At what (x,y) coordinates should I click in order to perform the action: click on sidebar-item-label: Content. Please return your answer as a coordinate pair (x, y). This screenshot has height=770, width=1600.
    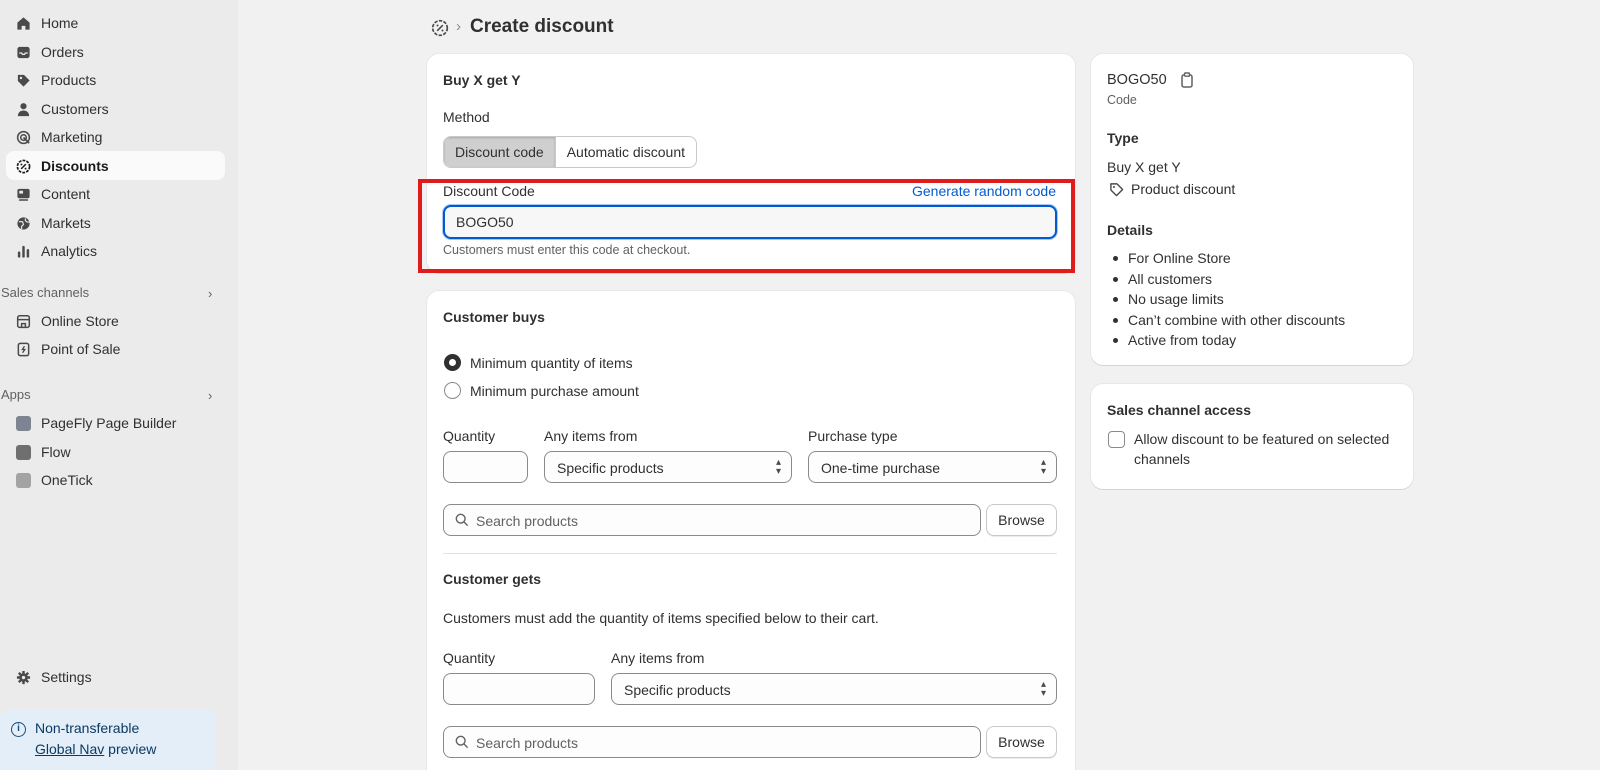
    Looking at the image, I should click on (66, 194).